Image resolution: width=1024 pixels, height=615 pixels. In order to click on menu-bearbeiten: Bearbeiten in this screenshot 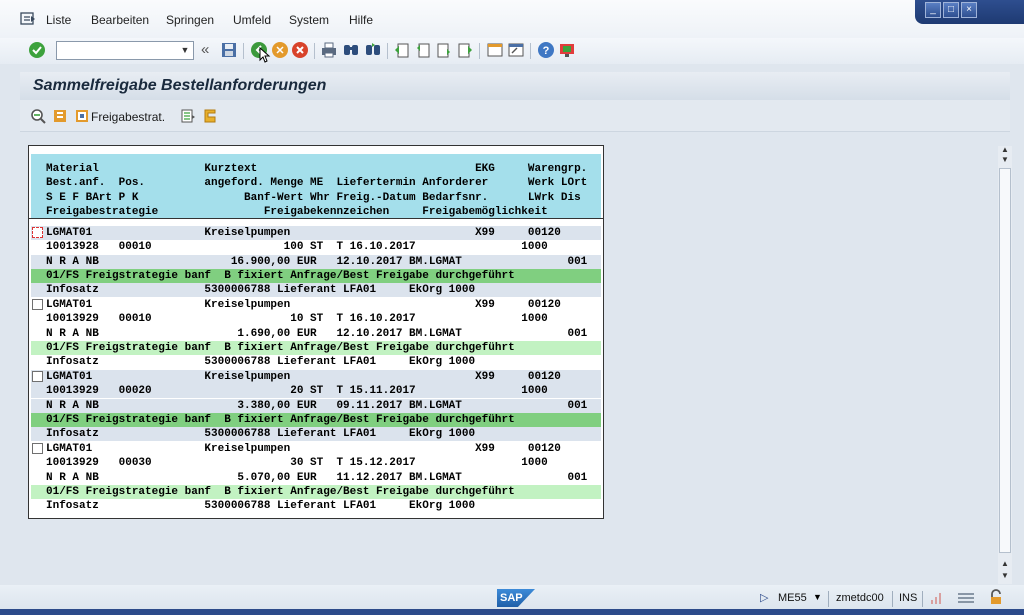, I will do `click(120, 20)`.